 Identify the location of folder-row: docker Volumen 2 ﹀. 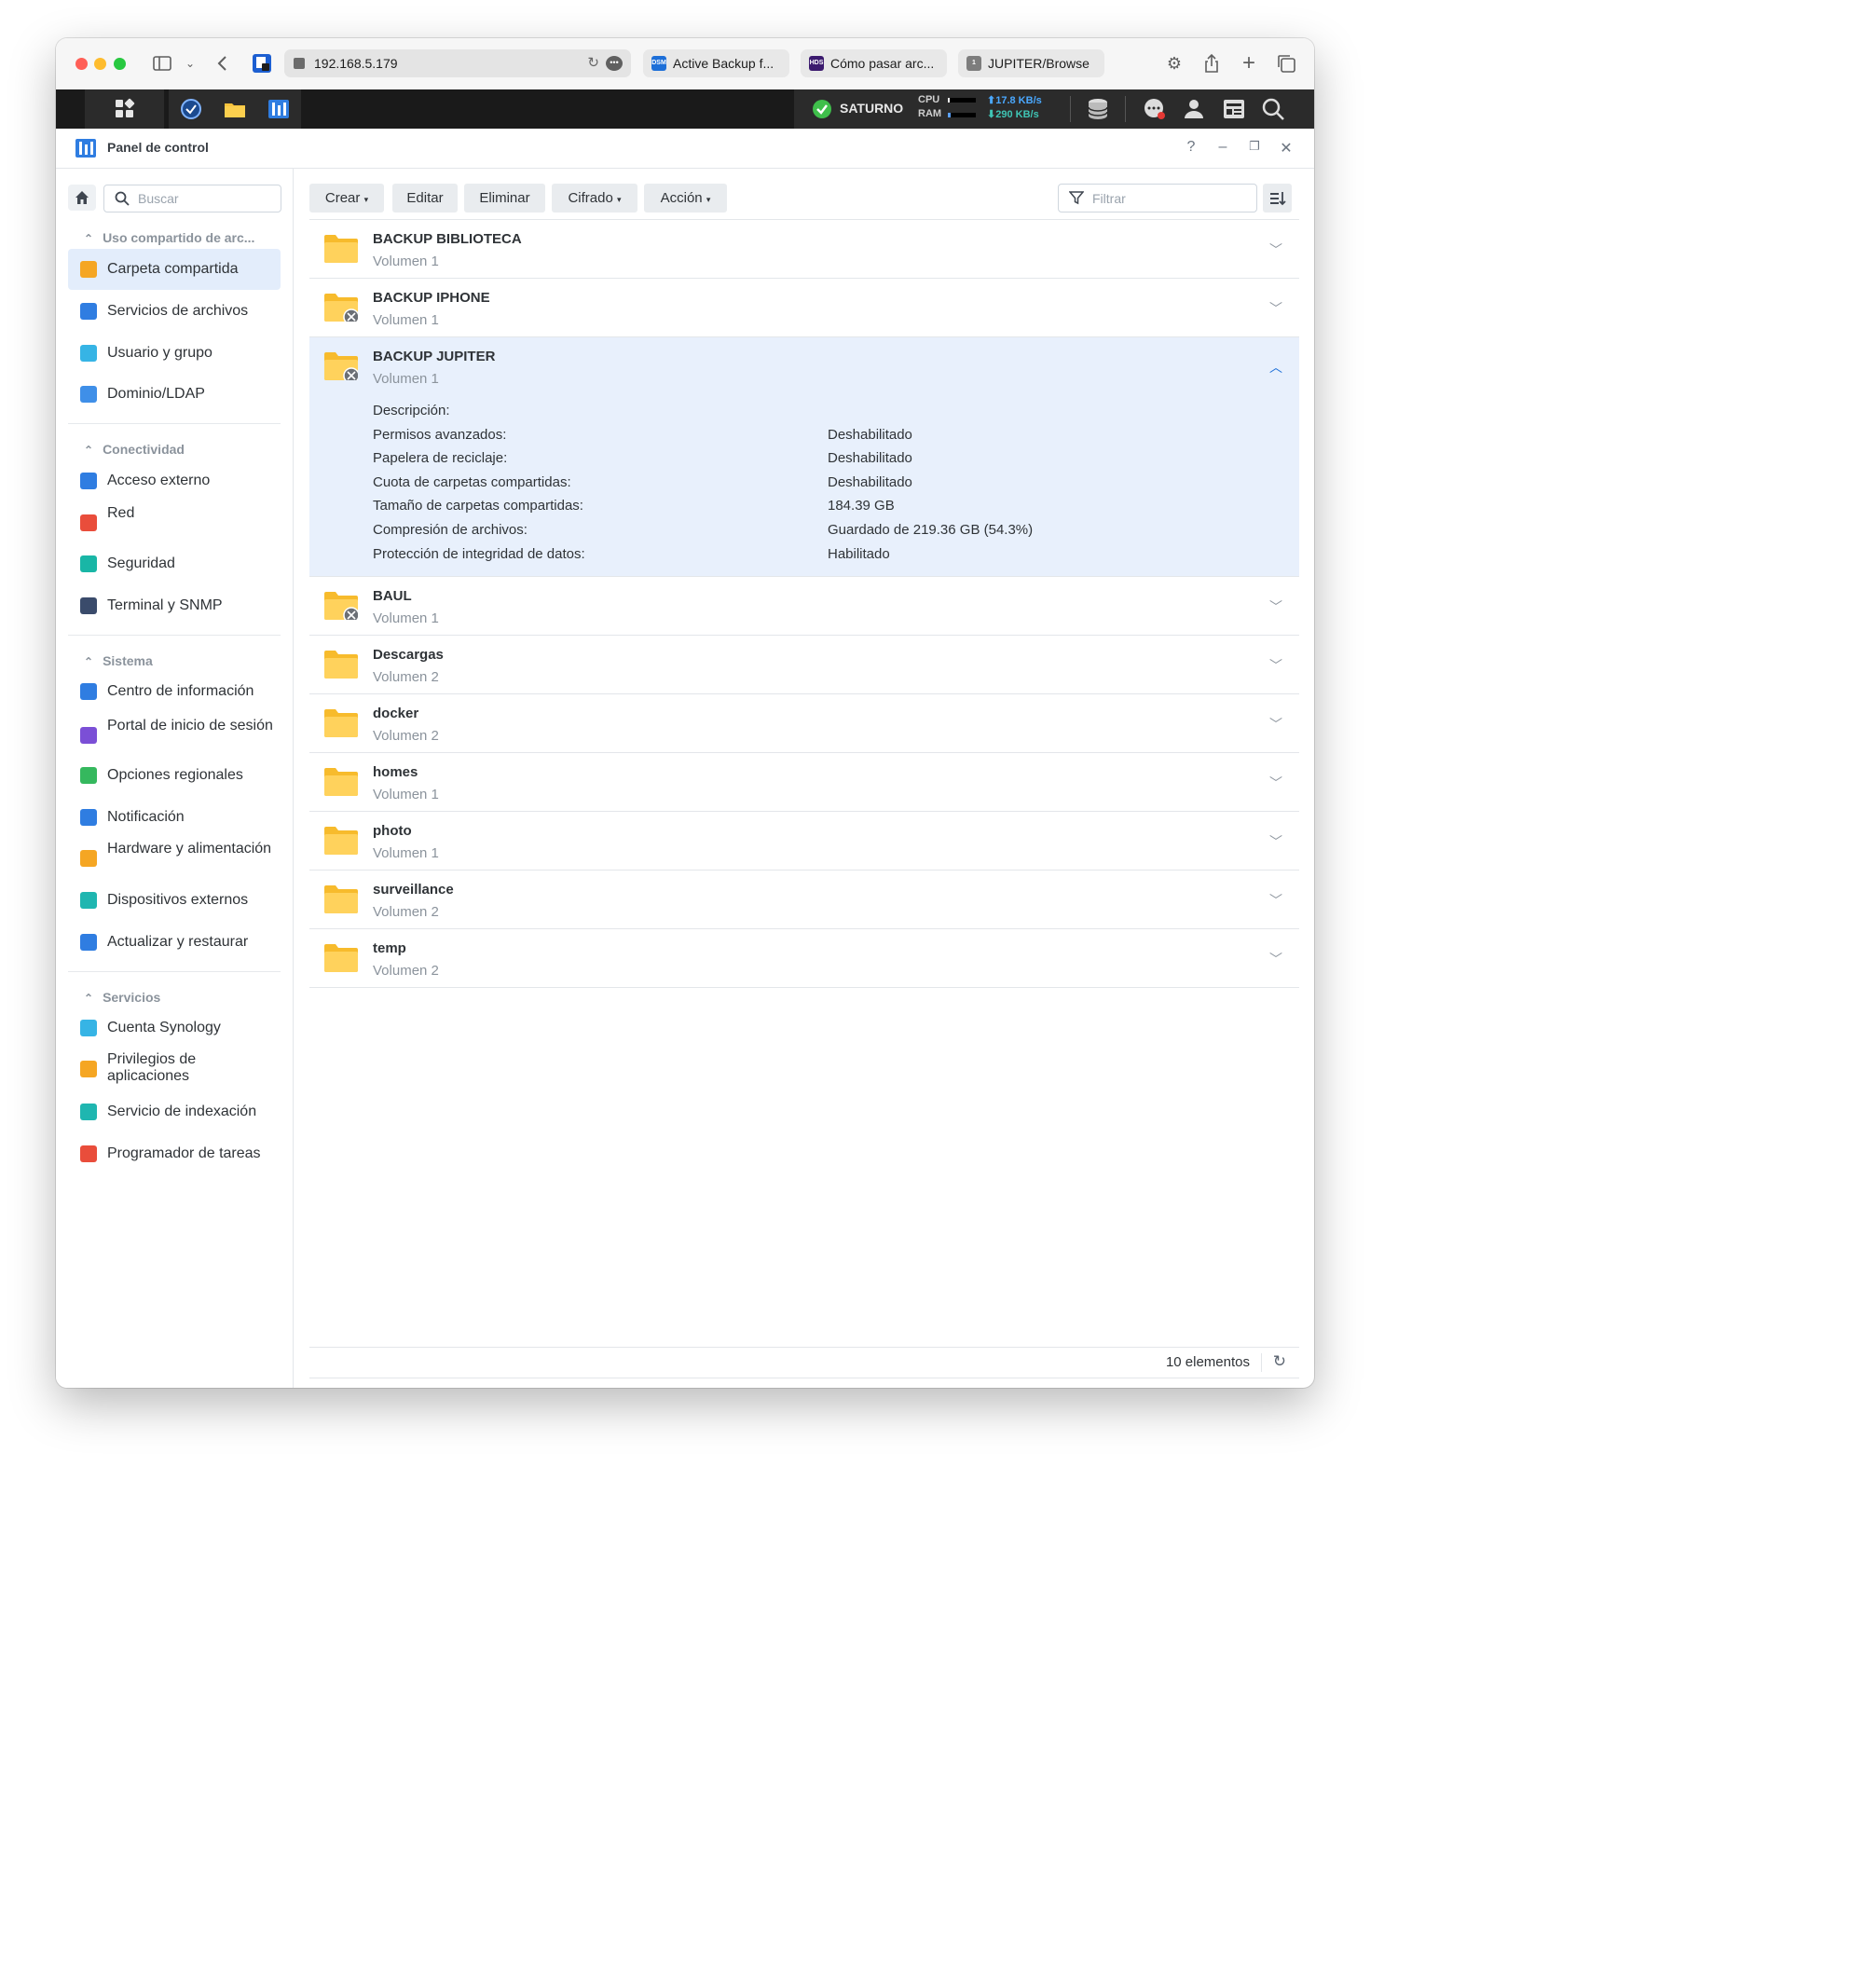
(804, 722).